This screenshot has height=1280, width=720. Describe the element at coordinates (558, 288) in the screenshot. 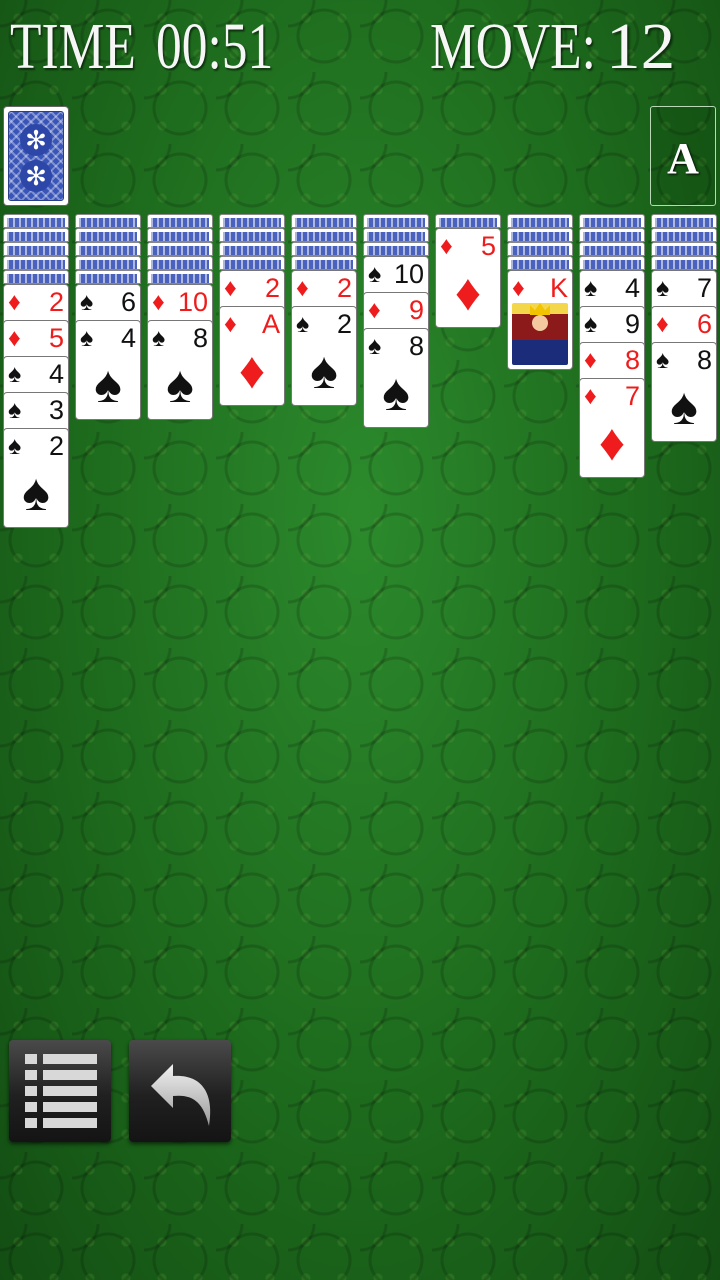

I see `card-rank: K` at that location.